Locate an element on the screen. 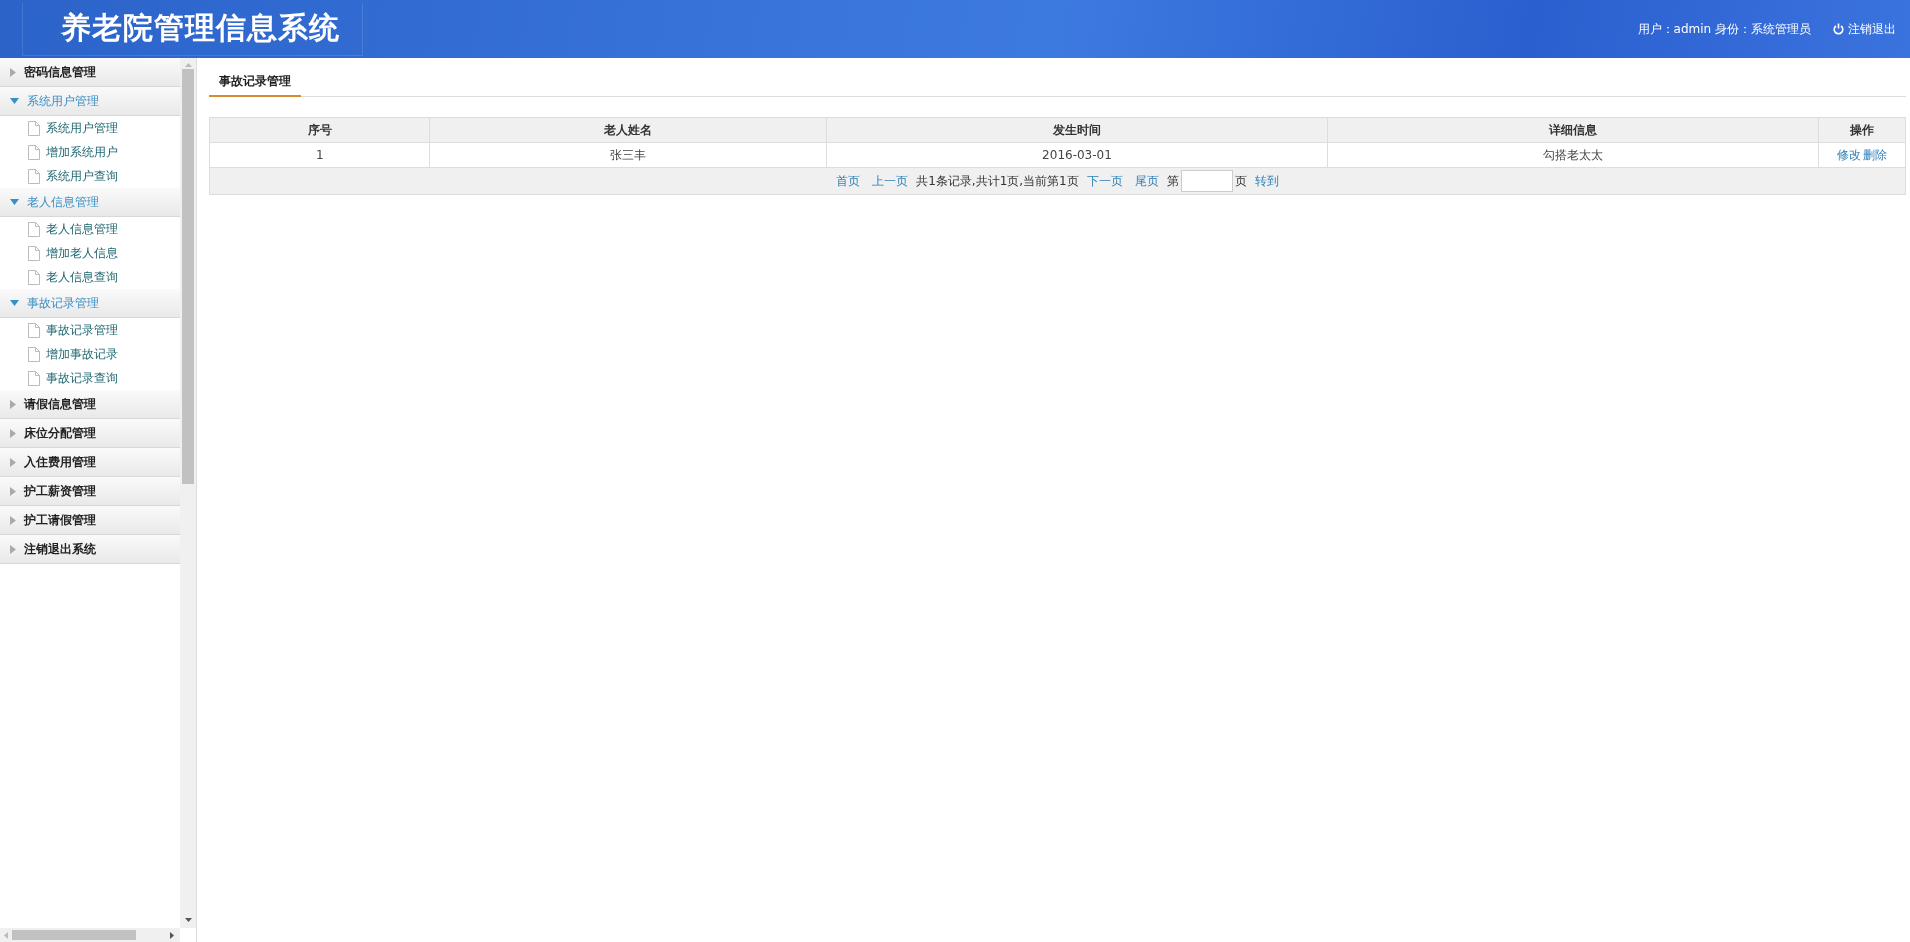 The width and height of the screenshot is (1910, 942). table-cell: 1 is located at coordinates (319, 155).